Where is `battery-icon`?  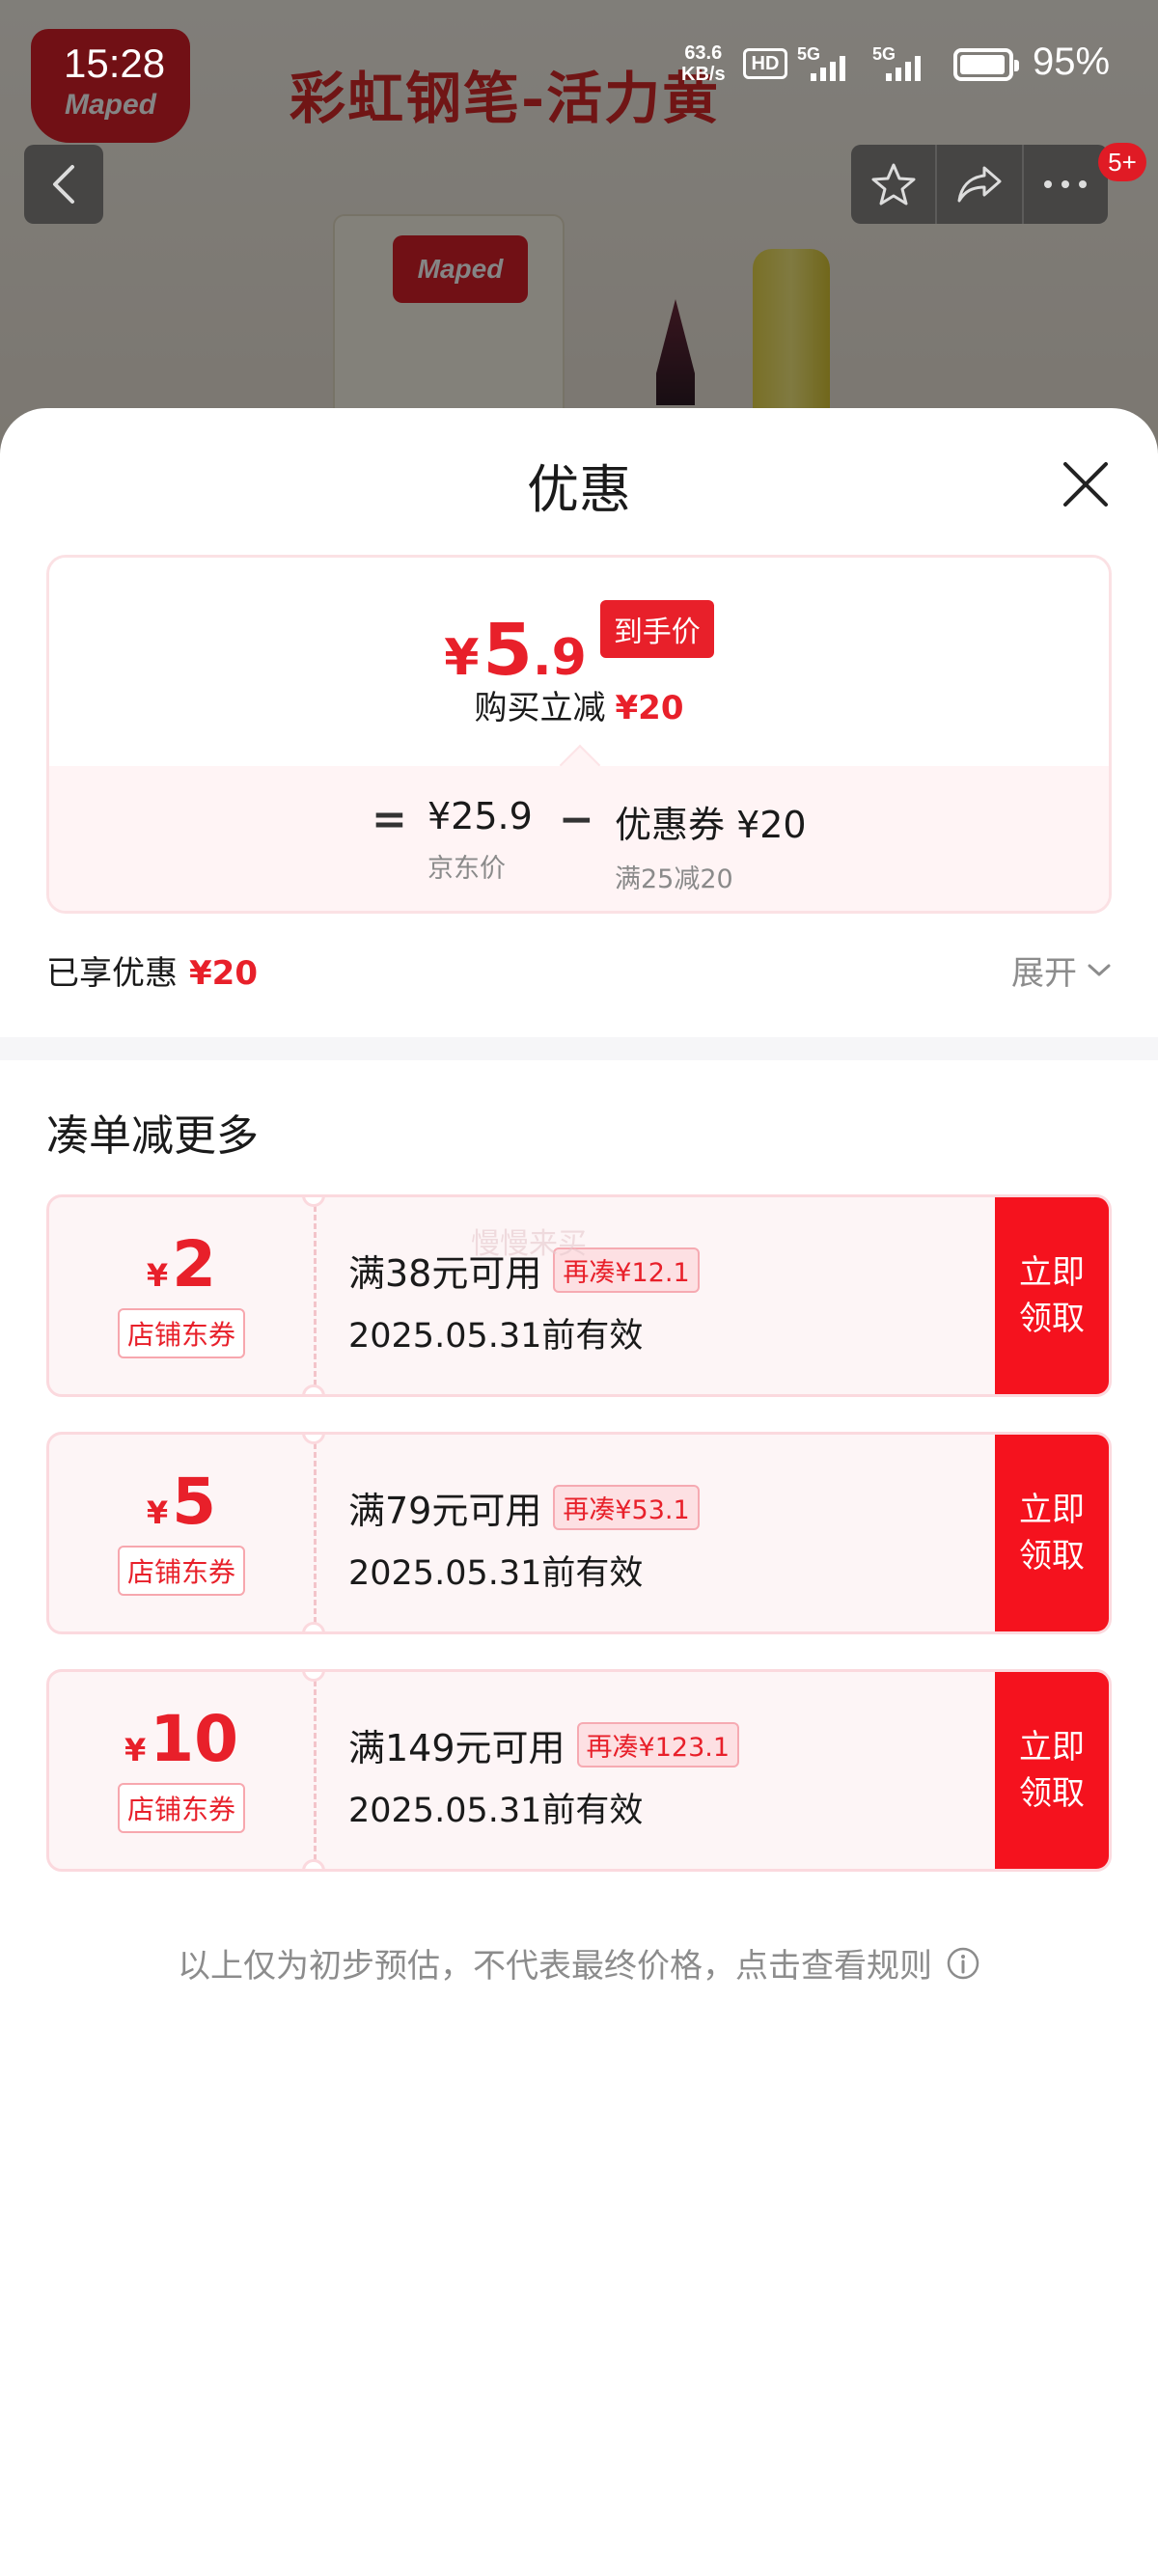
battery-icon is located at coordinates (986, 64).